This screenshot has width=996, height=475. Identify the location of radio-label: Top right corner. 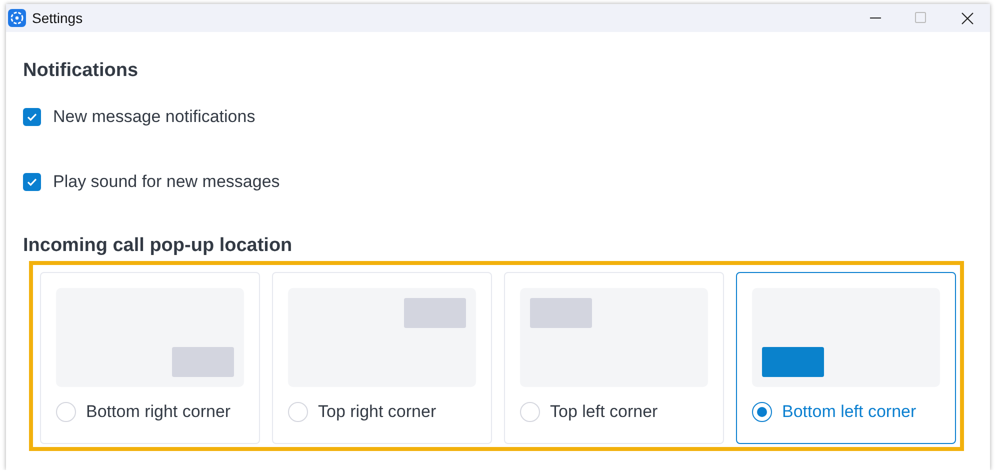
(377, 412).